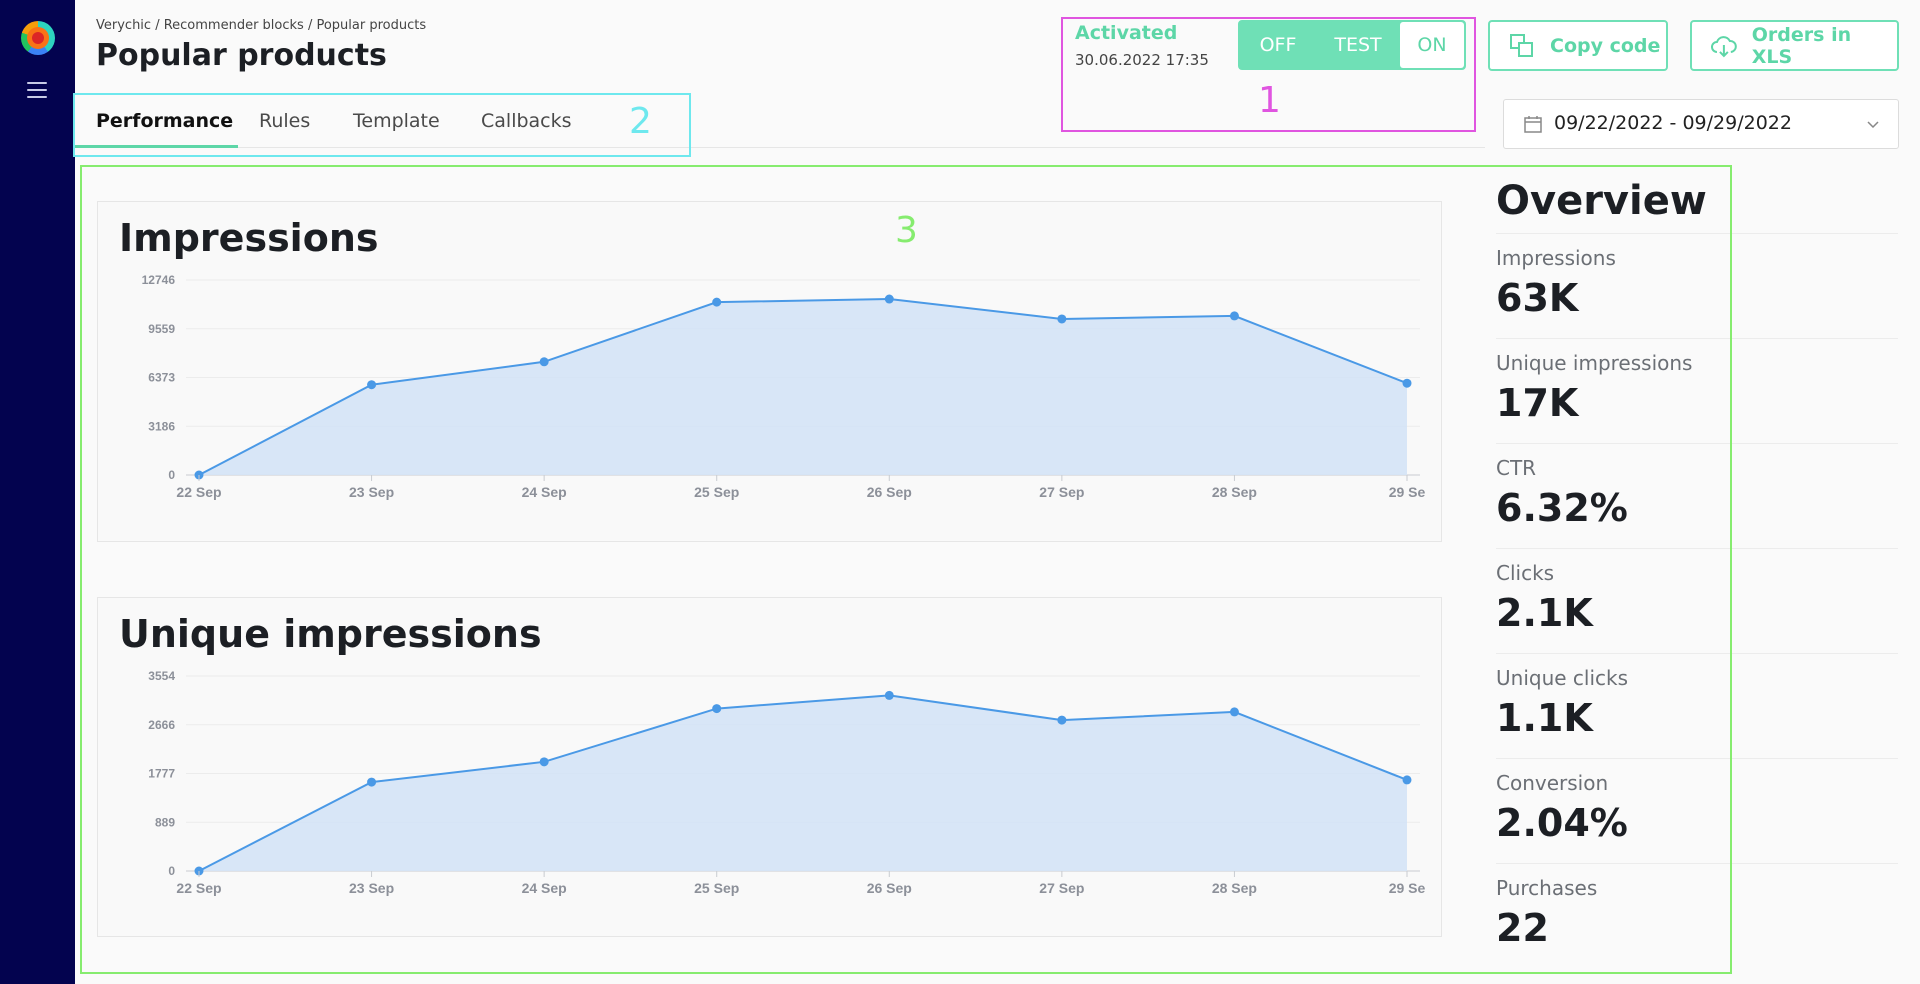  Describe the element at coordinates (906, 230) in the screenshot. I see `annotation-label-3: 3` at that location.